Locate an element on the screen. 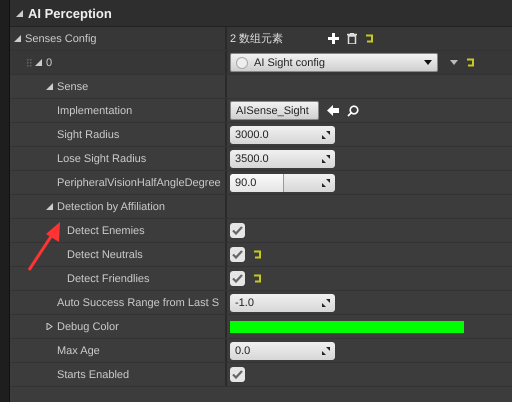 The width and height of the screenshot is (512, 402). property-label: Detect Enemies is located at coordinates (106, 230).